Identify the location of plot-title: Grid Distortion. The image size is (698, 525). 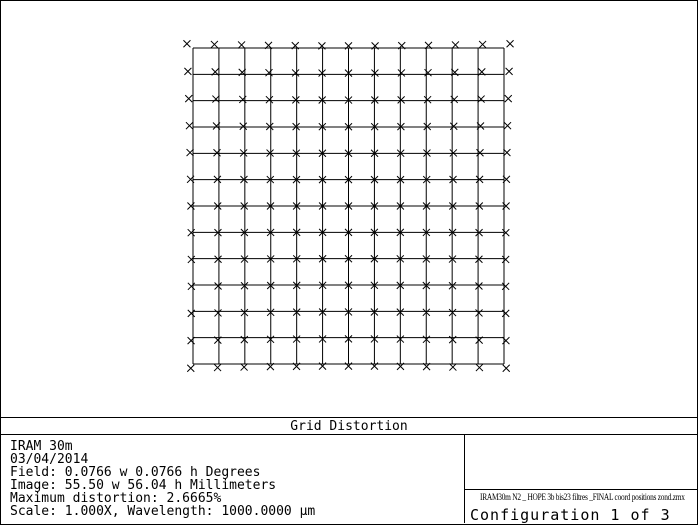
(349, 426).